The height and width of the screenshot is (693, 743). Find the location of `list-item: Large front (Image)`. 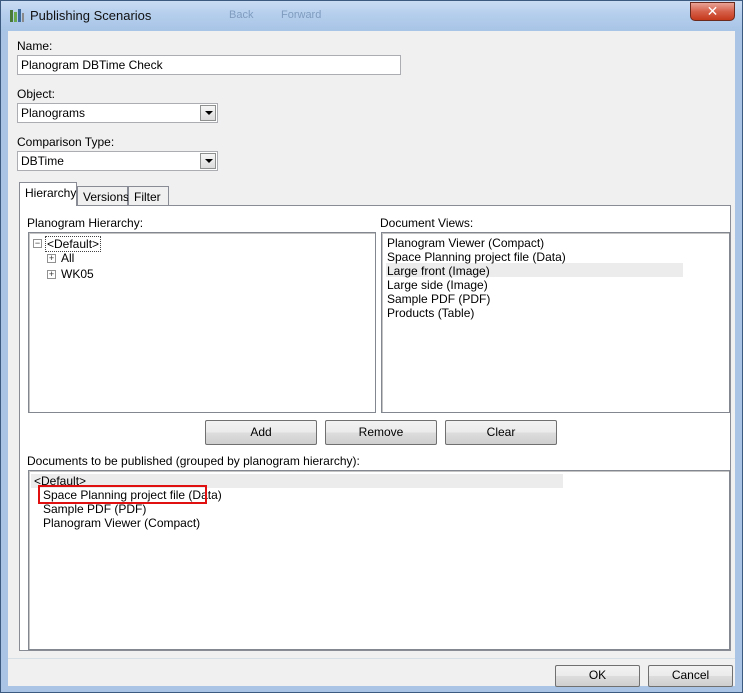

list-item: Large front (Image) is located at coordinates (438, 271).